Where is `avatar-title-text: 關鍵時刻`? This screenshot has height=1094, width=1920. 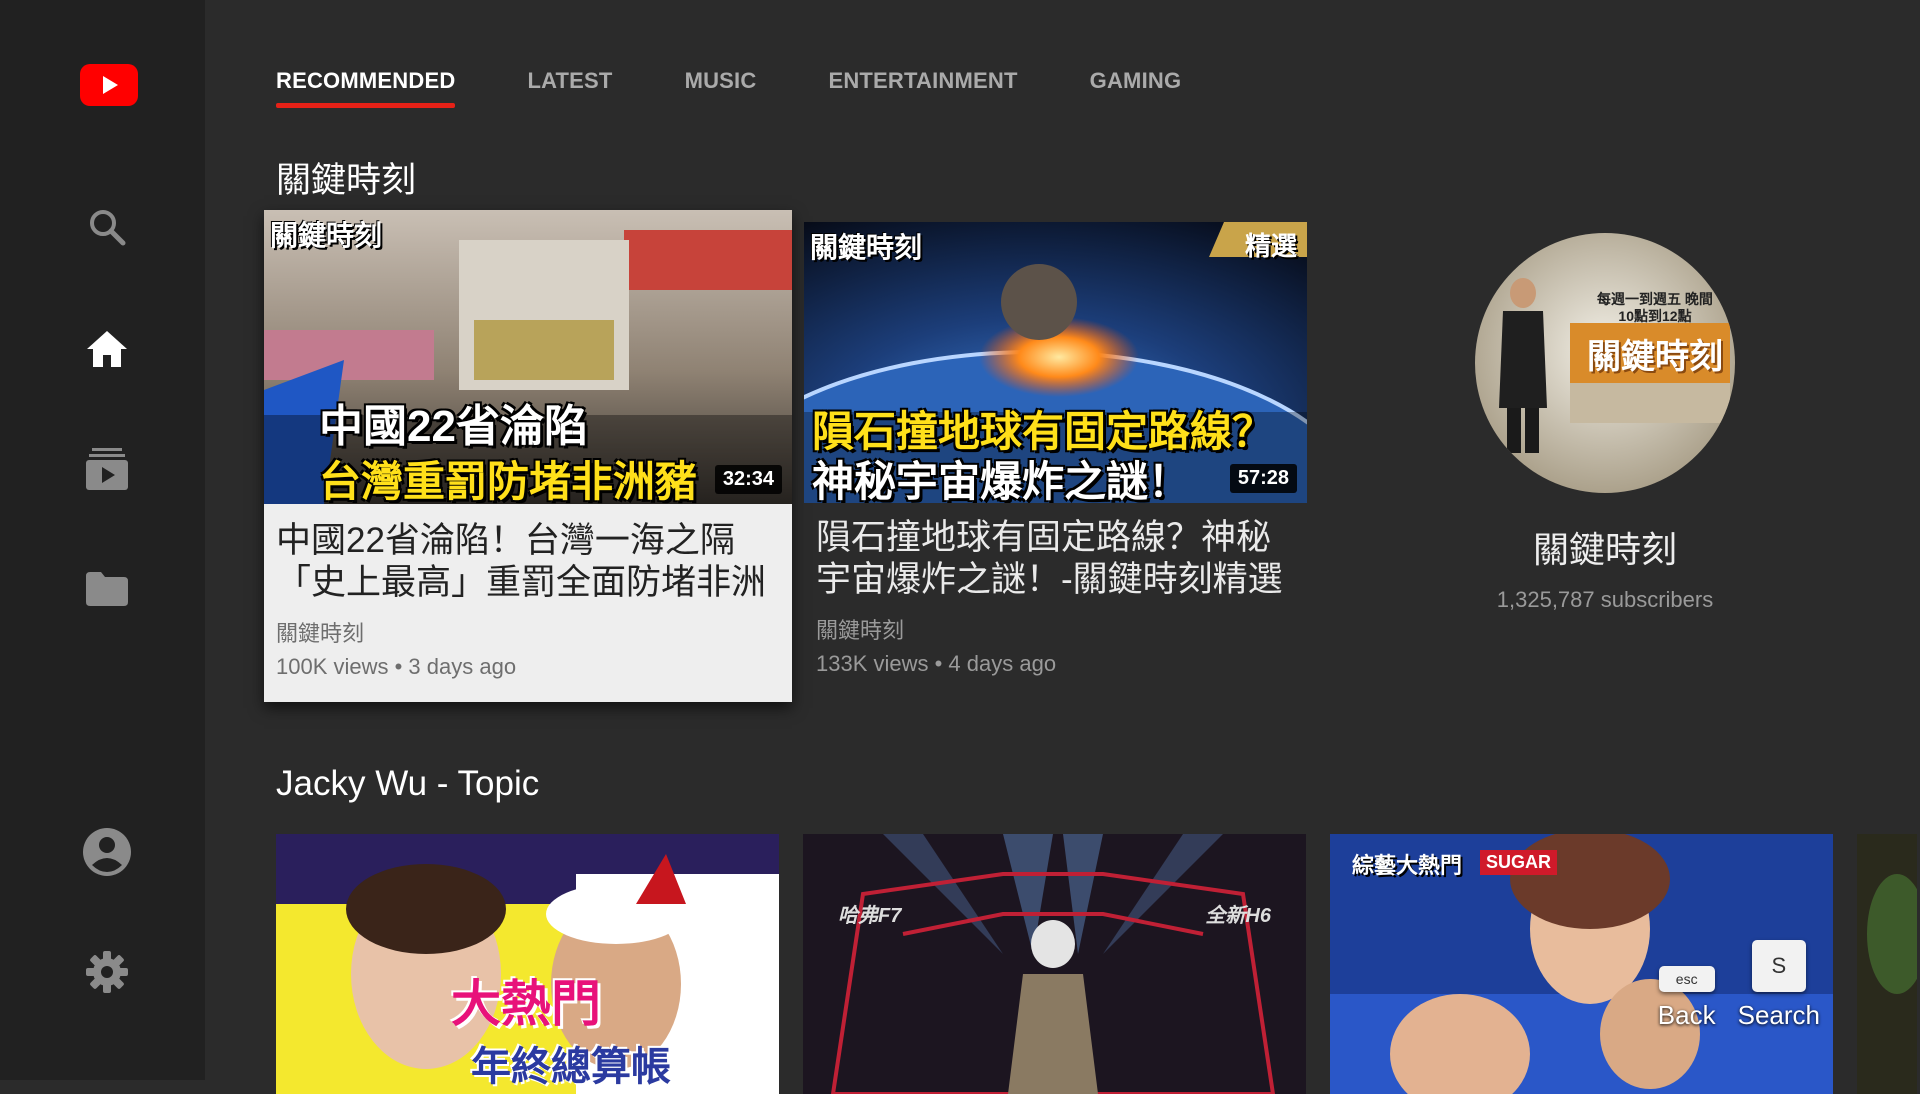 avatar-title-text: 關鍵時刻 is located at coordinates (1655, 357).